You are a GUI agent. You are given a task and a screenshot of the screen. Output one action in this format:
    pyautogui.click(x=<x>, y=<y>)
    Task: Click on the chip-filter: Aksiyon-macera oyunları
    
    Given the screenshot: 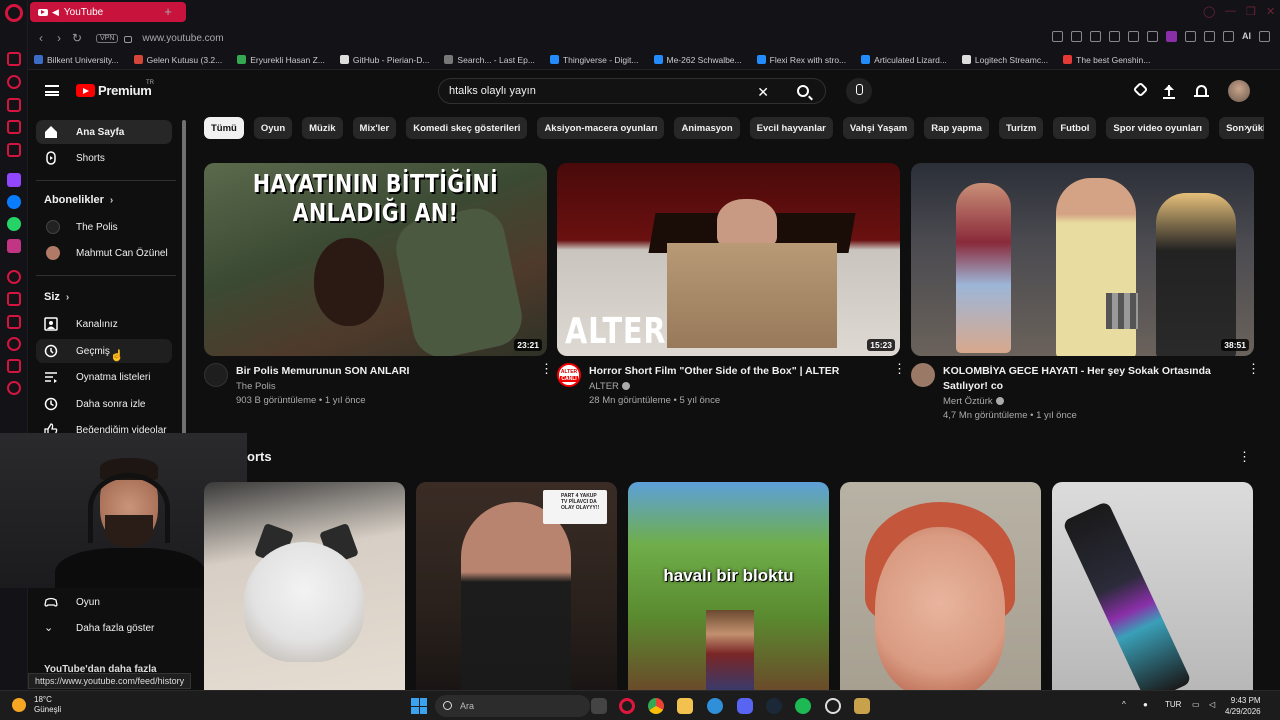 What is the action you would take?
    pyautogui.click(x=601, y=128)
    